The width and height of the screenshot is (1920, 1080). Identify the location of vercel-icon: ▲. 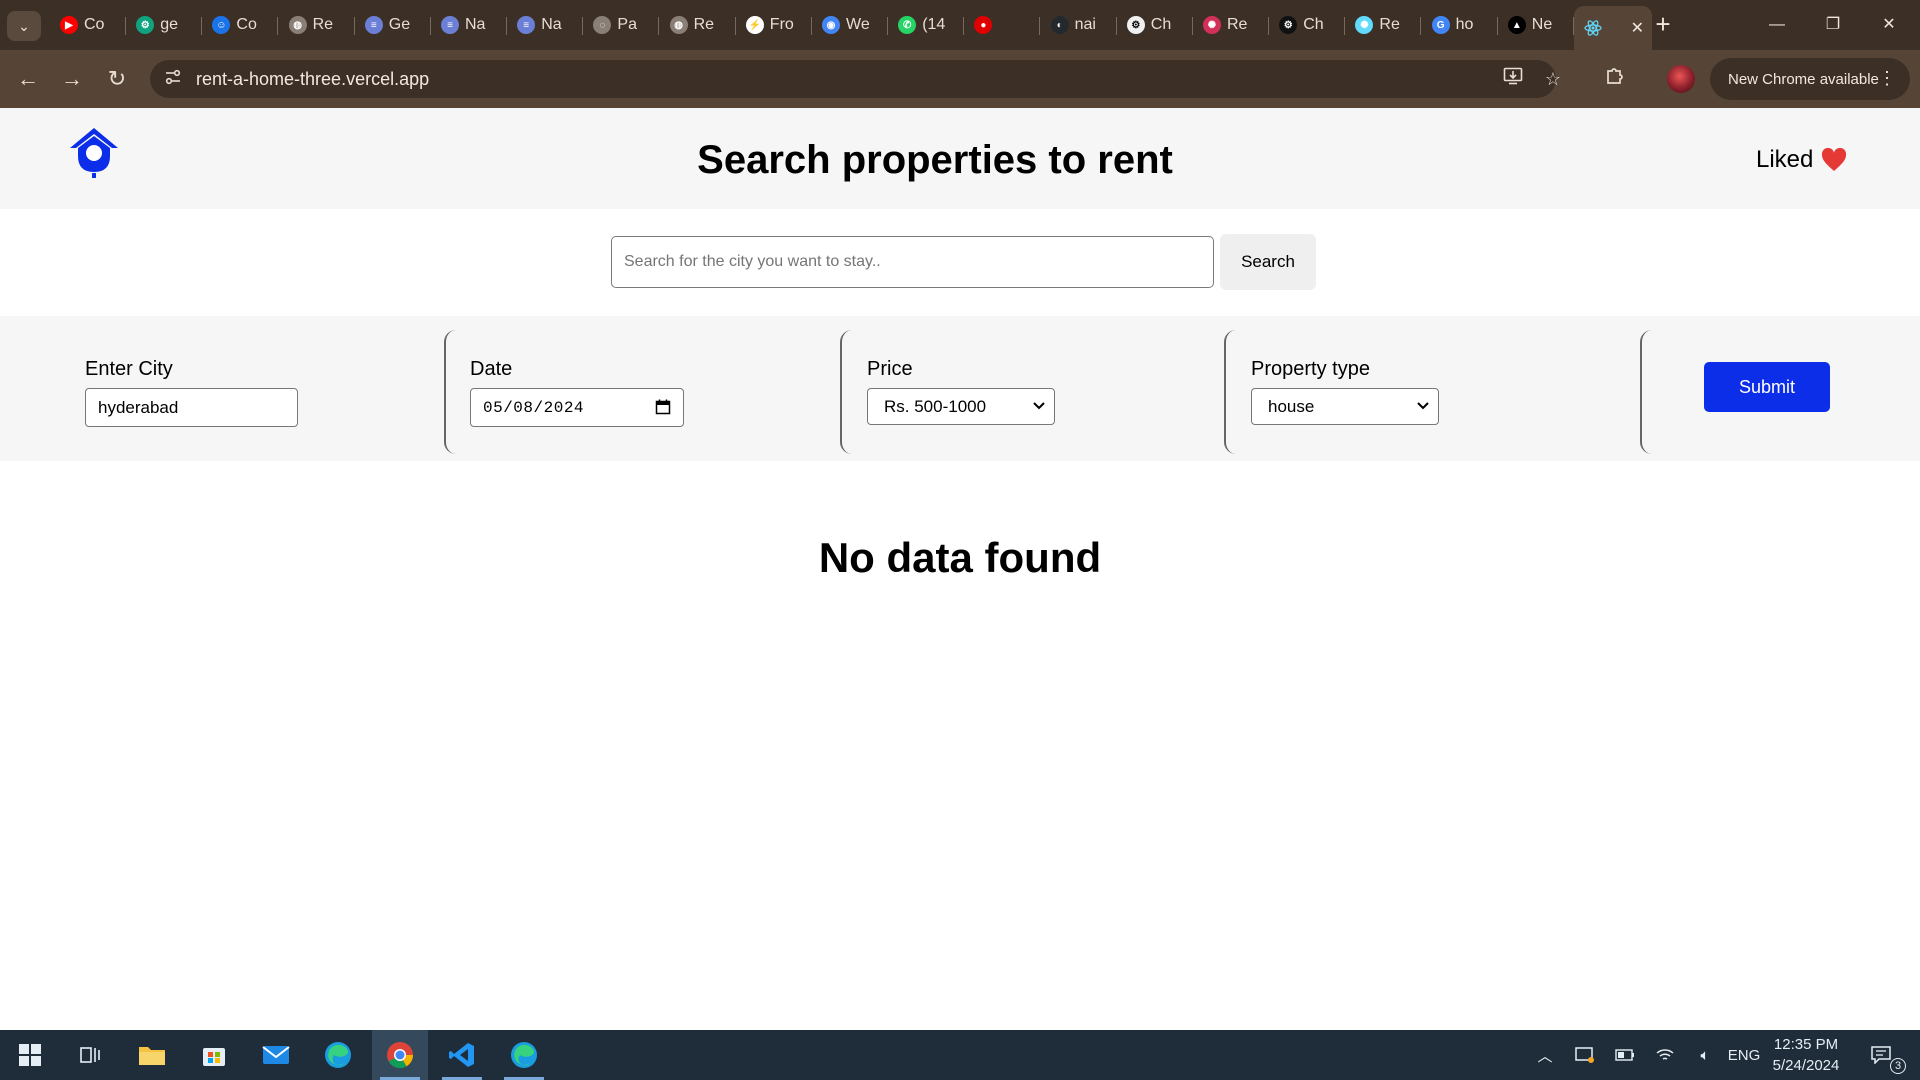
(1516, 25).